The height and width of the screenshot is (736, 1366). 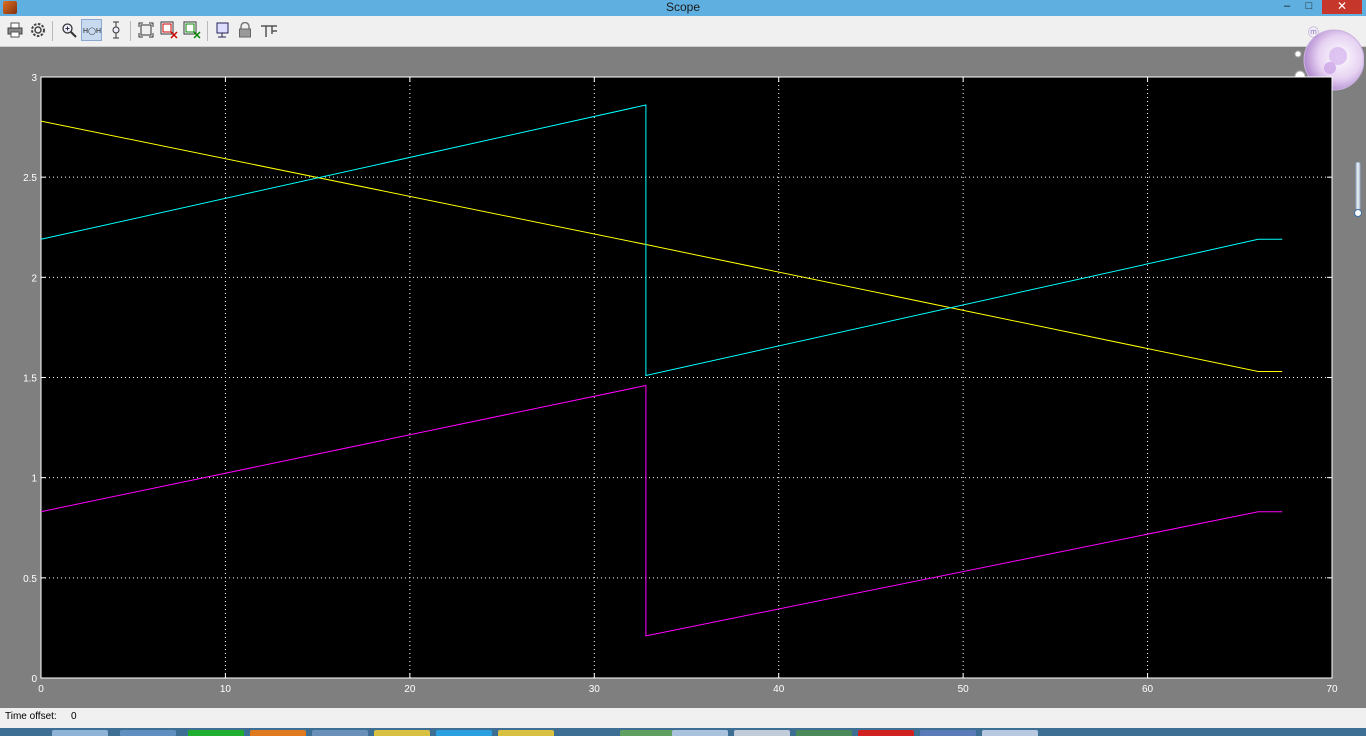 I want to click on os-taskbar, so click(x=683, y=732).